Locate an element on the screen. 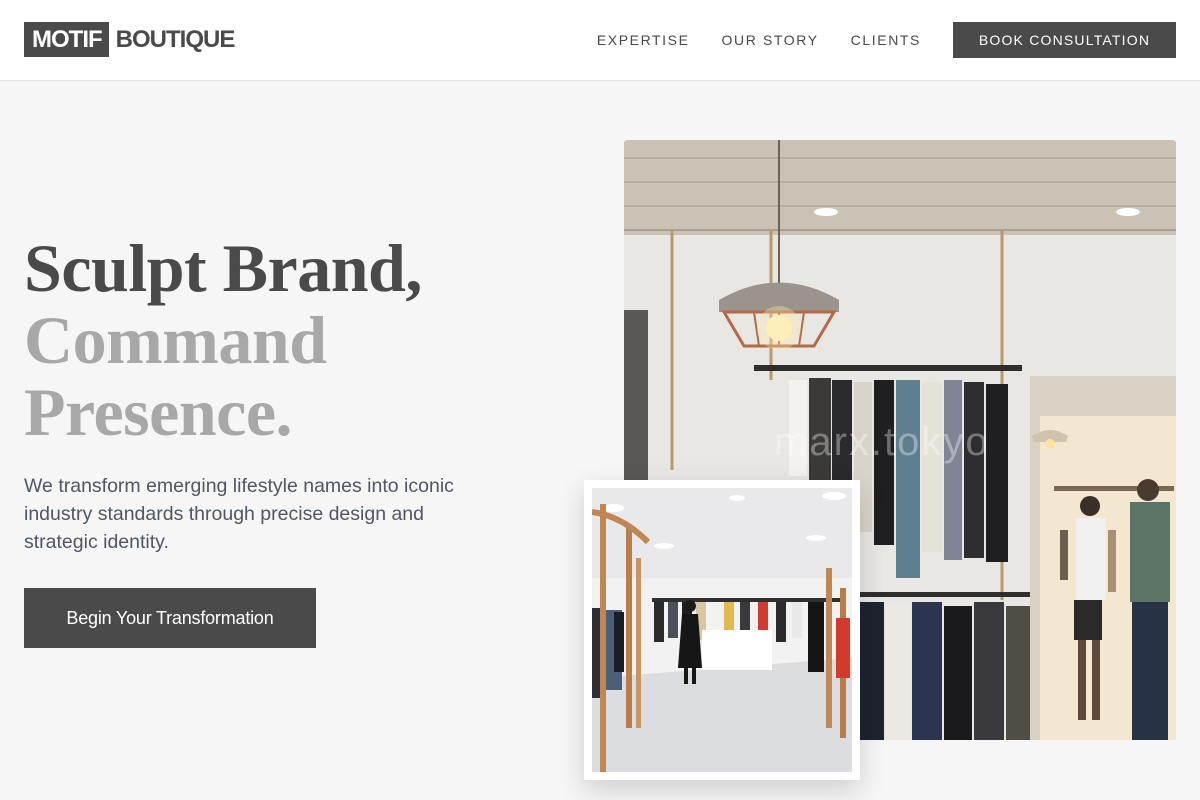 This screenshot has height=800, width=1200. nav-link-expertise: EXPERTISE is located at coordinates (643, 40).